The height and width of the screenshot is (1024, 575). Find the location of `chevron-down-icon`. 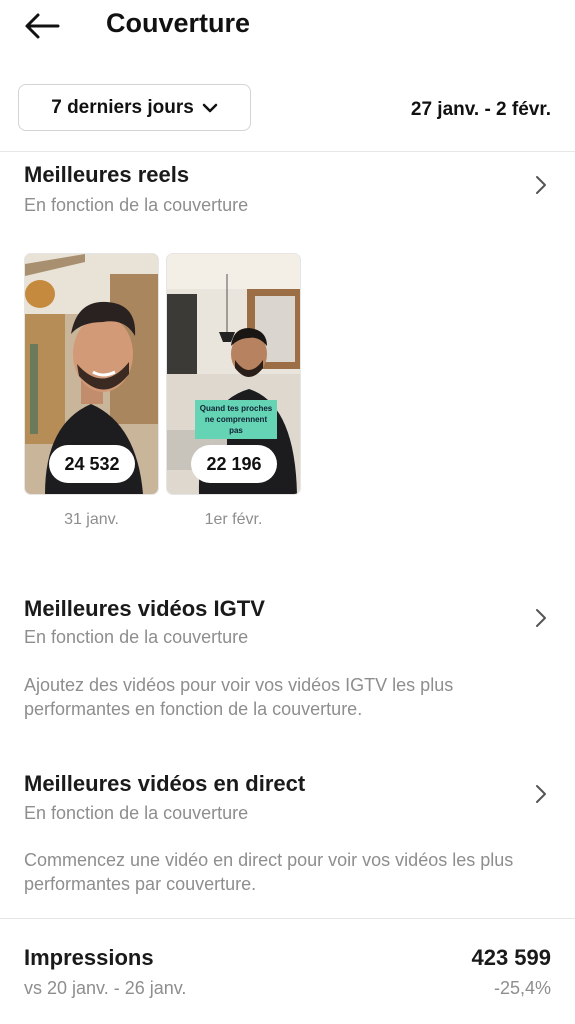

chevron-down-icon is located at coordinates (210, 107).